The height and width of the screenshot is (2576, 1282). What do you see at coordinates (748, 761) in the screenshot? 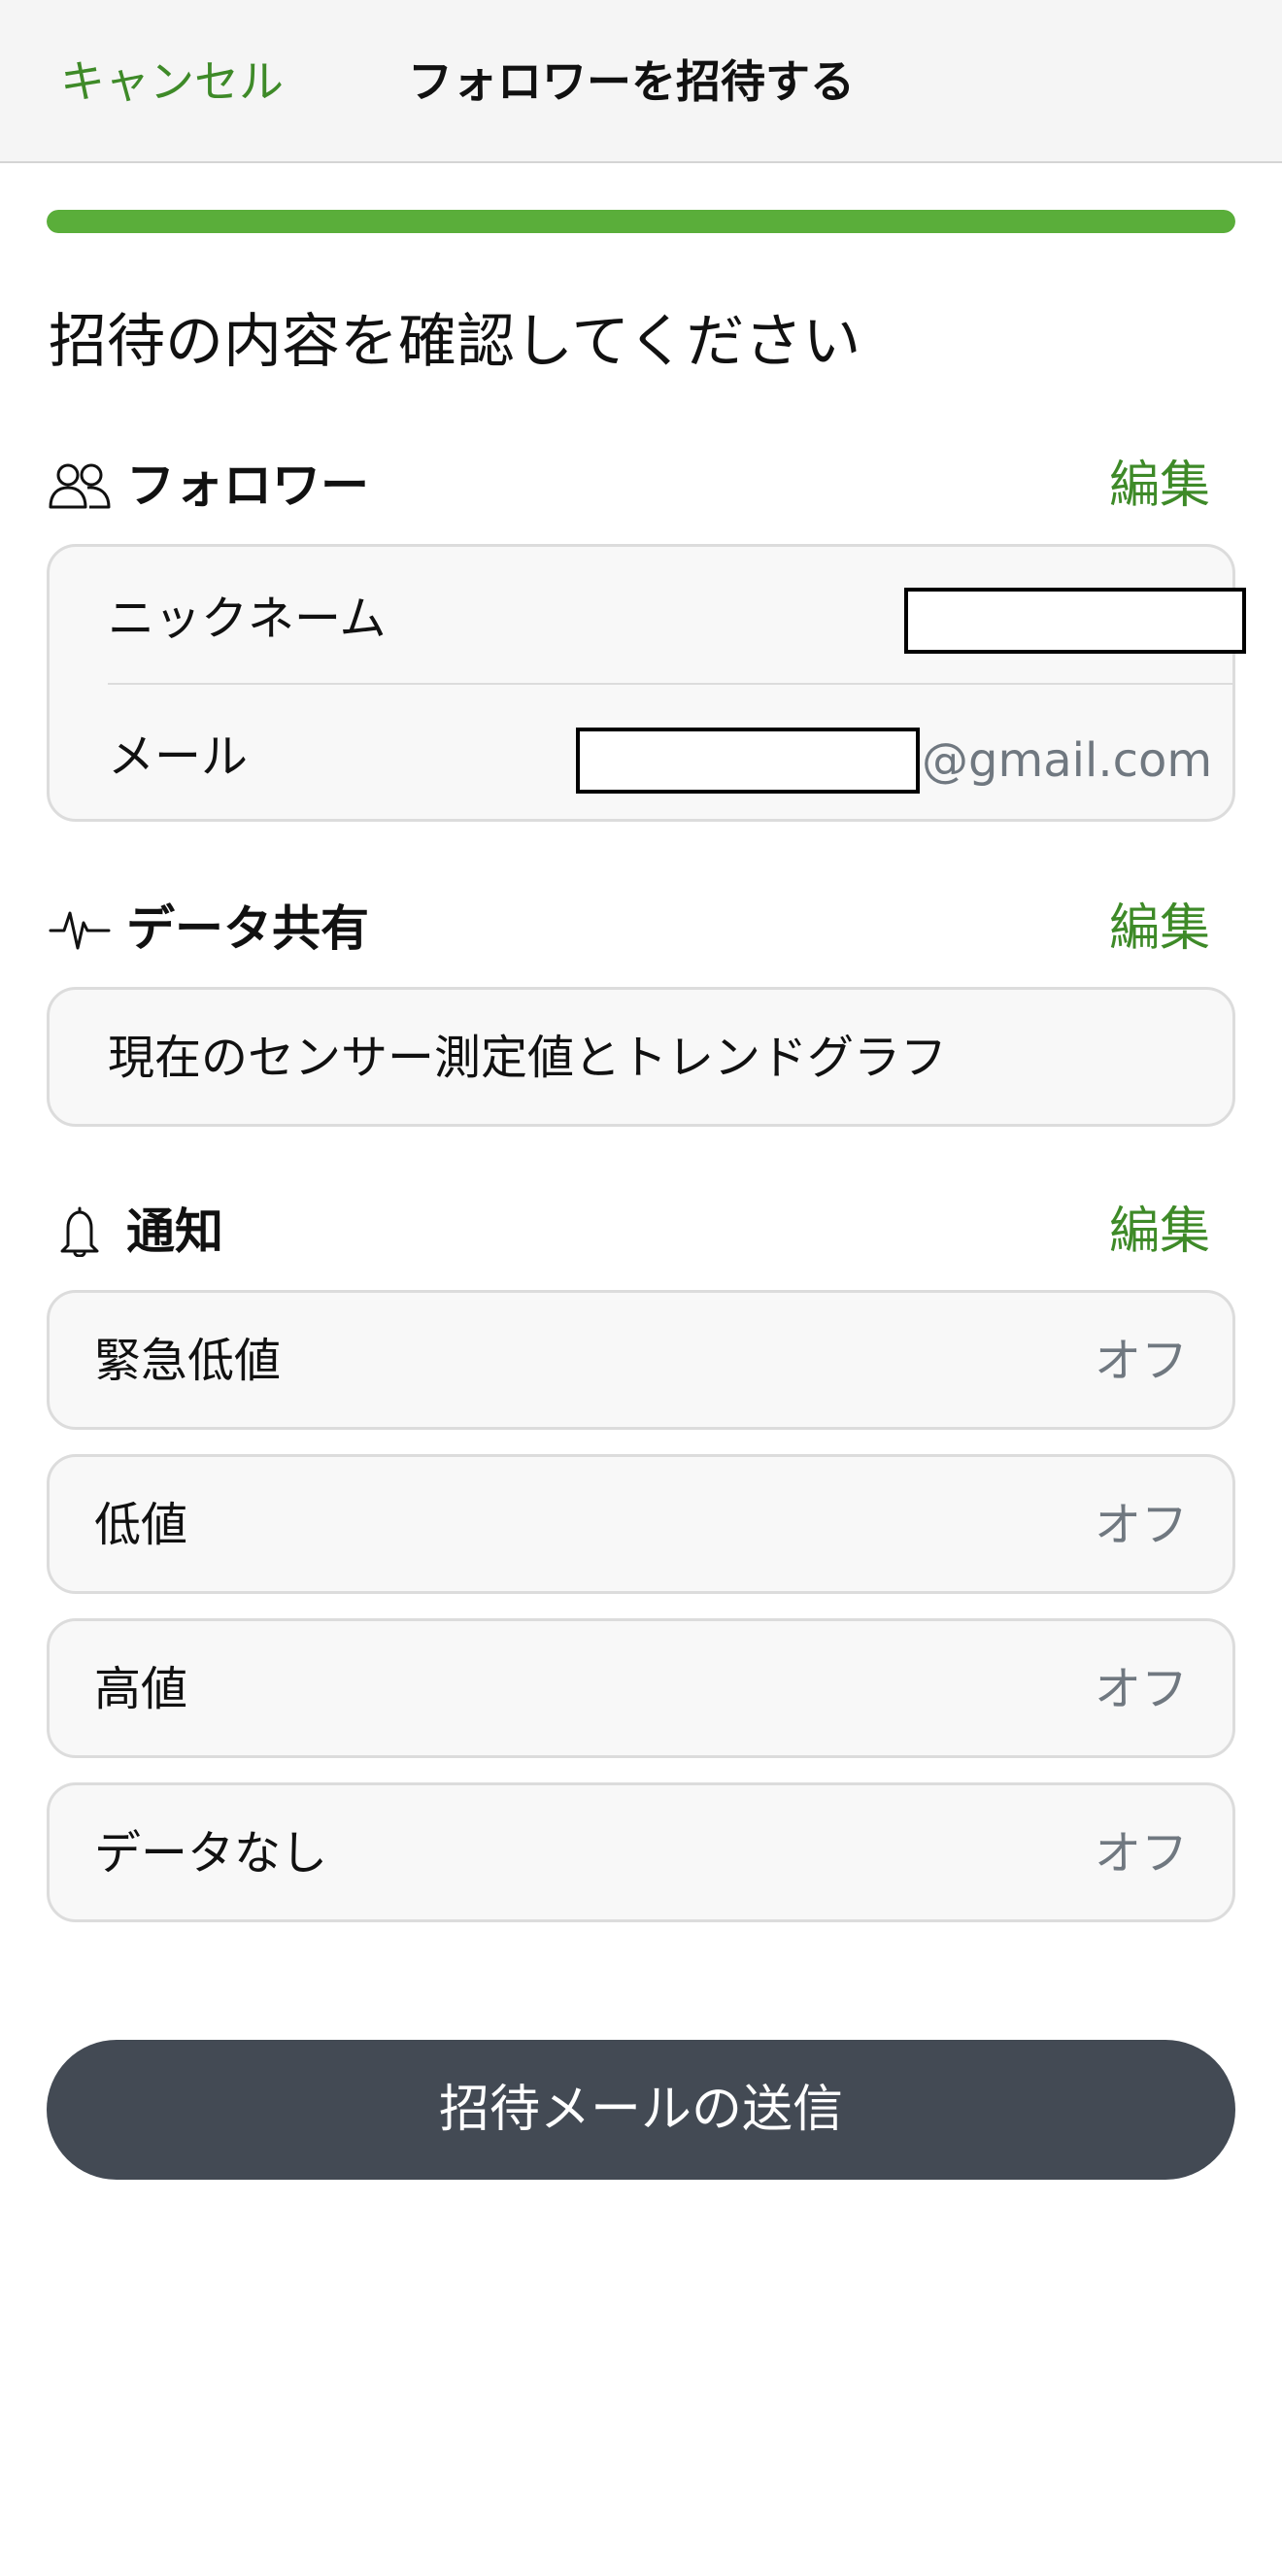
I see `email-redacted-value` at bounding box center [748, 761].